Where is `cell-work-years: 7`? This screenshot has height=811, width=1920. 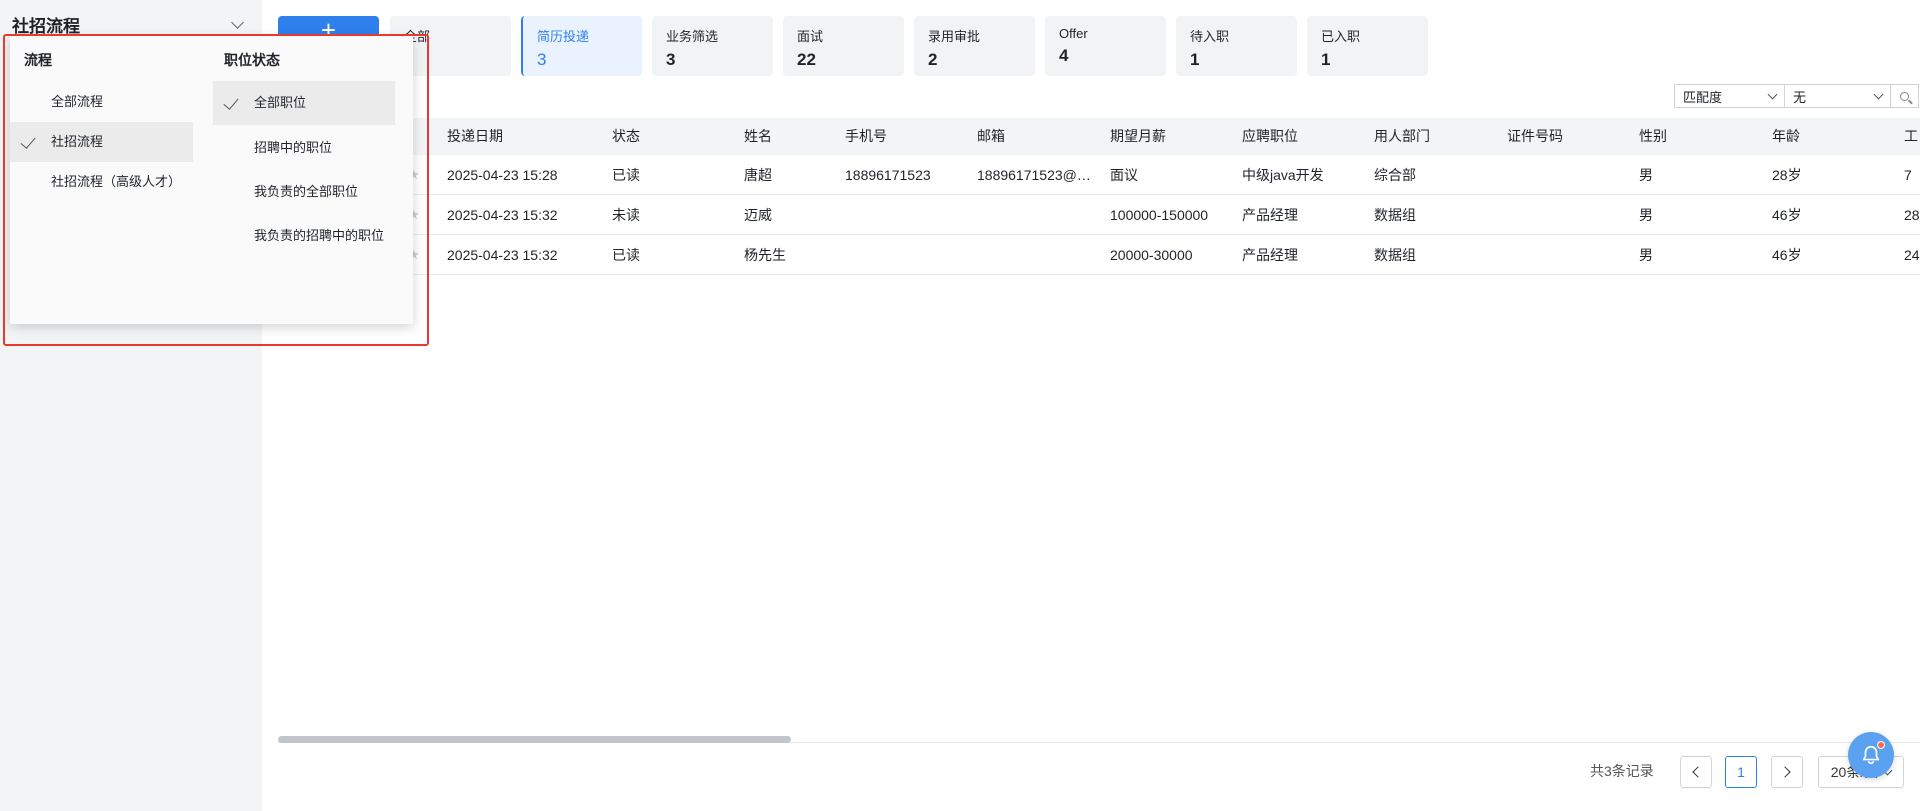 cell-work-years: 7 is located at coordinates (1908, 175).